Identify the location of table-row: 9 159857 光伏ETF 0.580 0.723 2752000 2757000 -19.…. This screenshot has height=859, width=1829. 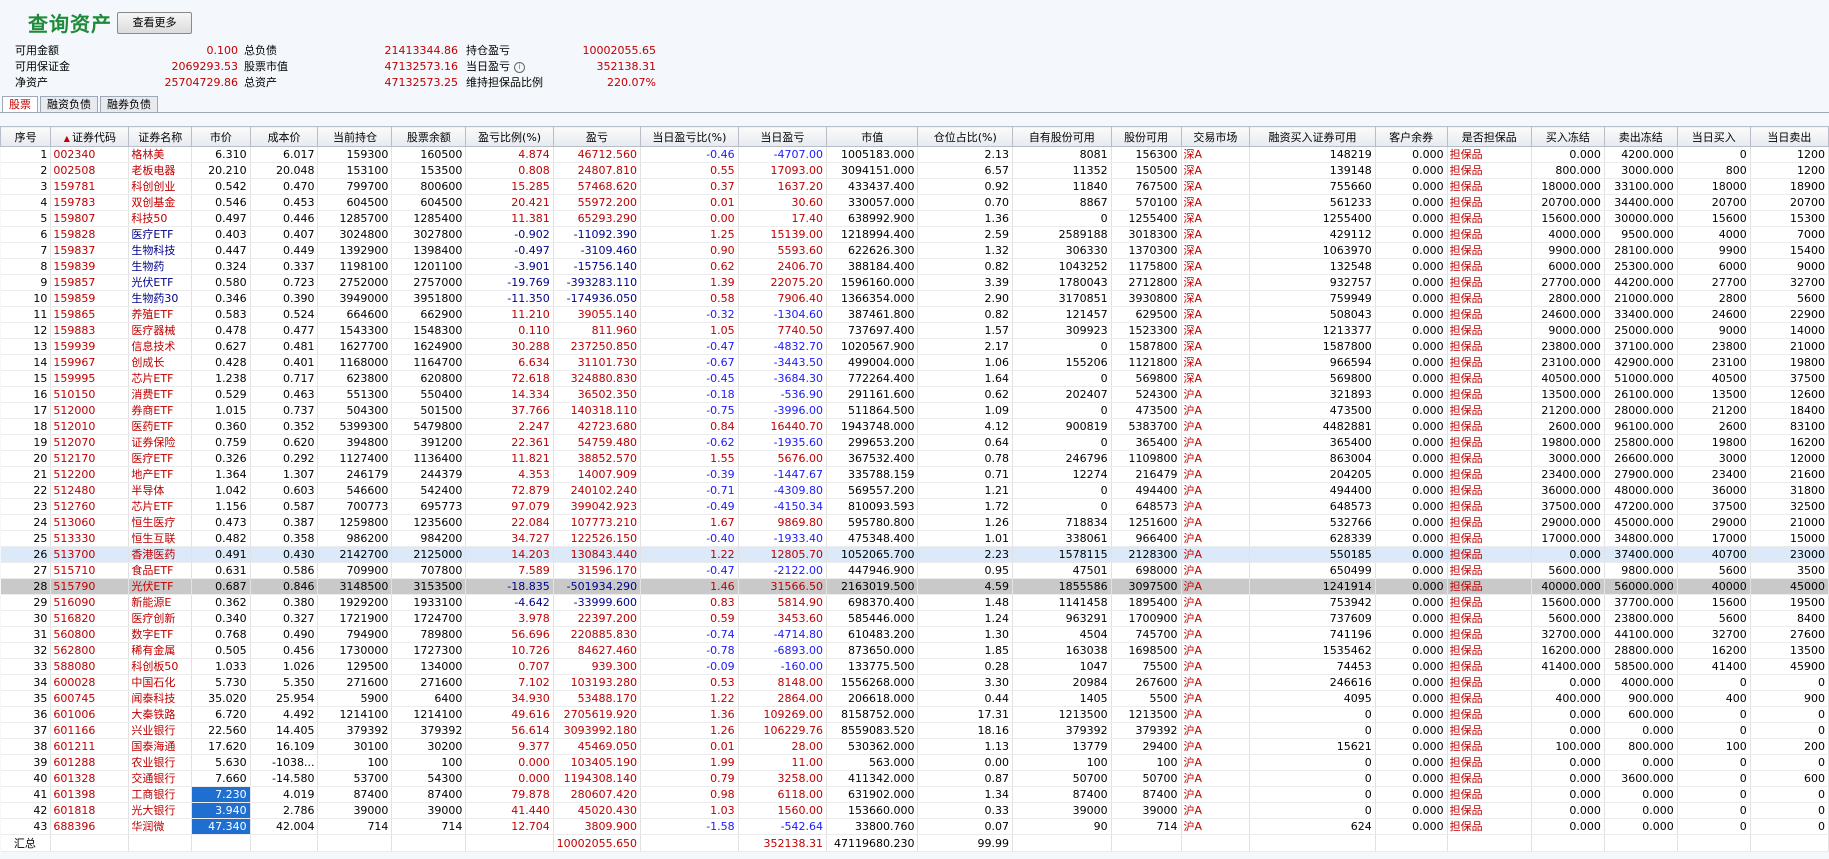
(914, 282).